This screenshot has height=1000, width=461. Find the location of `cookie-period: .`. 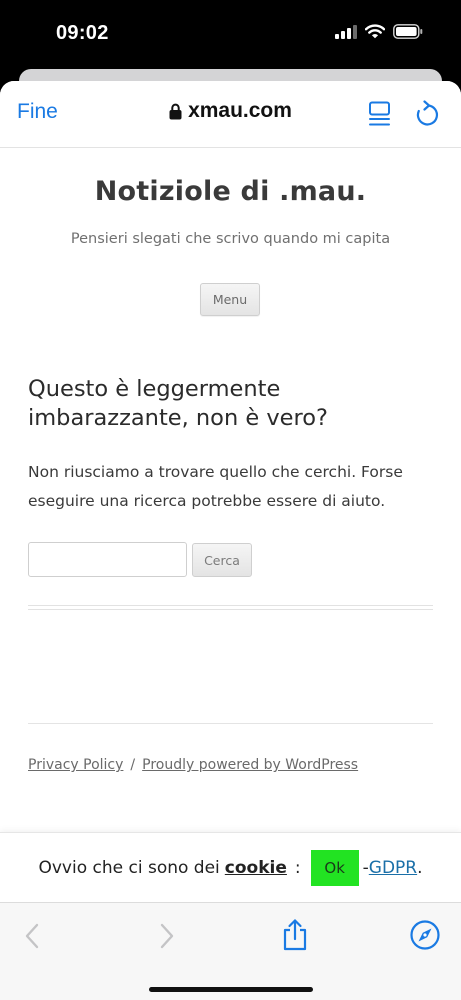

cookie-period: . is located at coordinates (420, 868).